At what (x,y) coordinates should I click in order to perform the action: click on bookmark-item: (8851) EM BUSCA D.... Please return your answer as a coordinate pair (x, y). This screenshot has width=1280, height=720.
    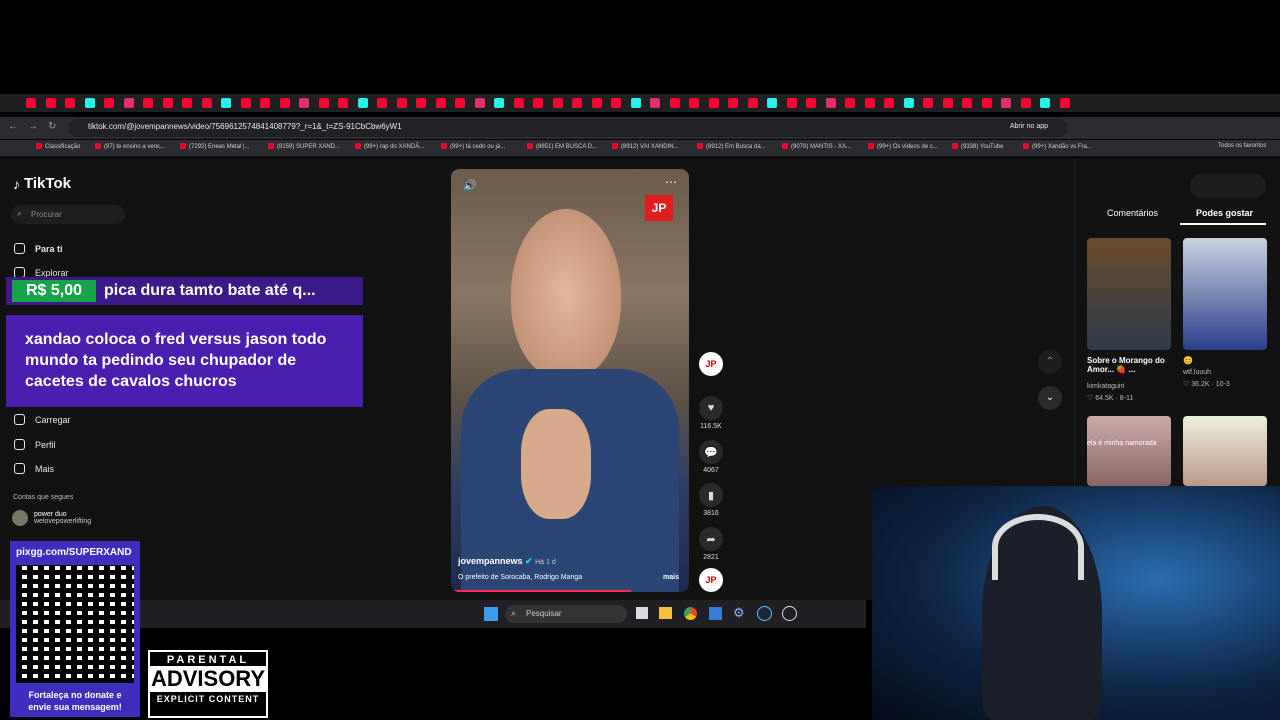
    Looking at the image, I should click on (562, 146).